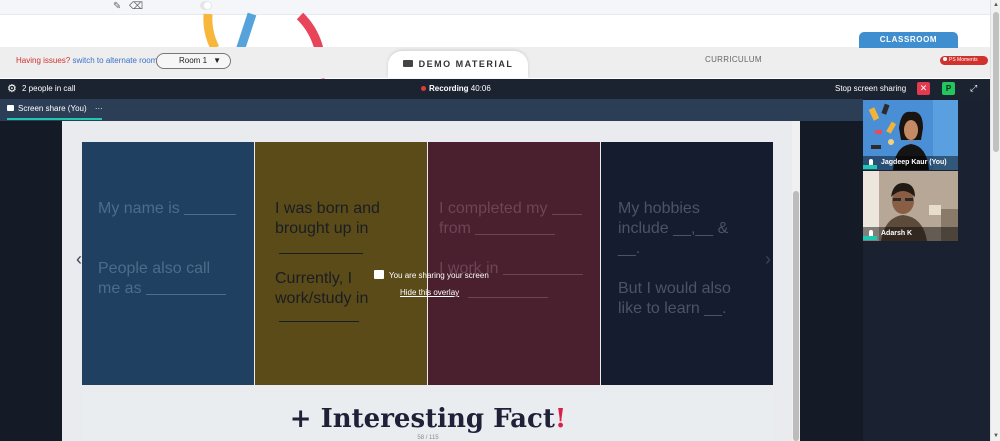 The image size is (1000, 441). I want to click on card1-line1: My name is, so click(167, 209).